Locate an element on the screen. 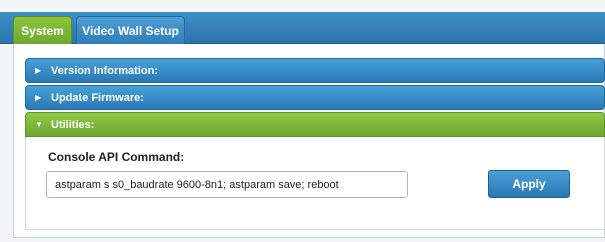  section-update-firmware: ▶ Update Firmware: is located at coordinates (315, 97).